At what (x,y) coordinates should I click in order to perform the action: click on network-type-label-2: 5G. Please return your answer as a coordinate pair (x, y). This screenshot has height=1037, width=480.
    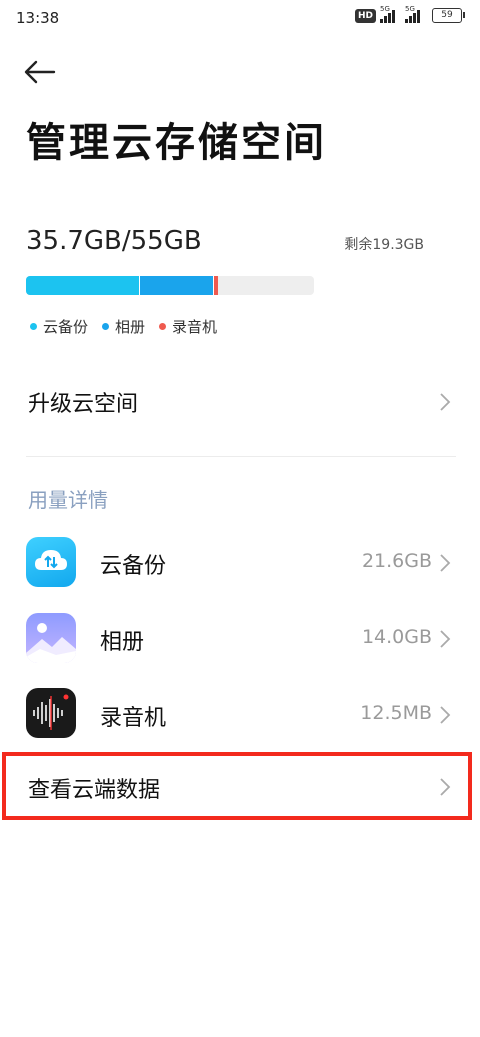
    Looking at the image, I should click on (410, 8).